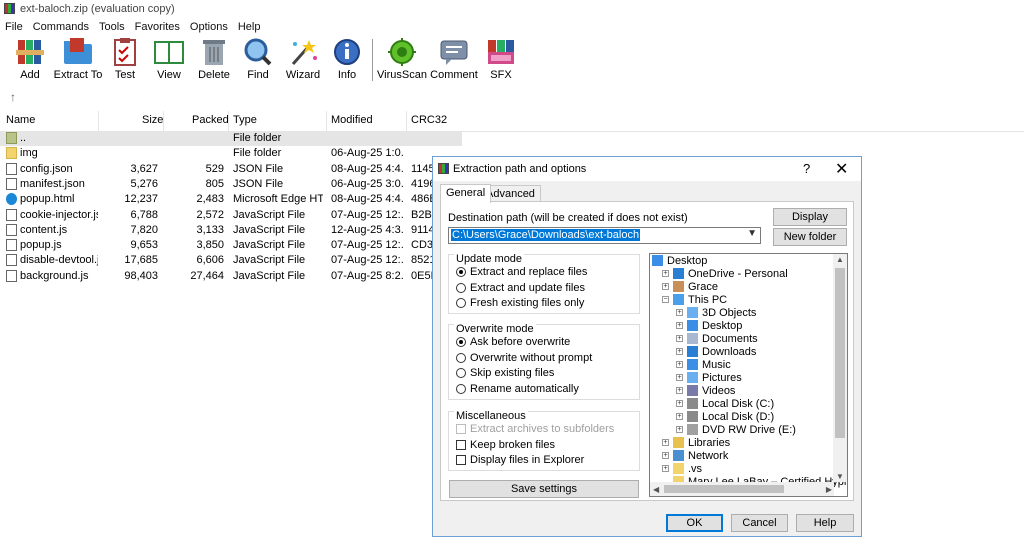  What do you see at coordinates (152, 120) in the screenshot?
I see `column-size: Size` at bounding box center [152, 120].